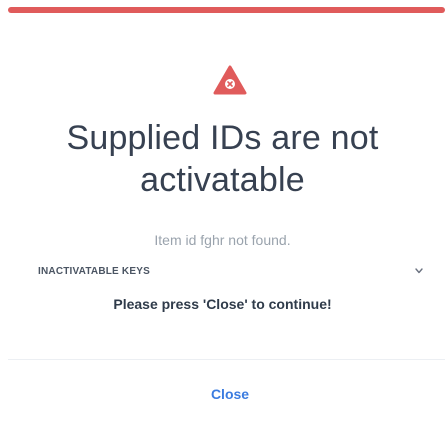  I want to click on alert-triangle-icon, so click(230, 80).